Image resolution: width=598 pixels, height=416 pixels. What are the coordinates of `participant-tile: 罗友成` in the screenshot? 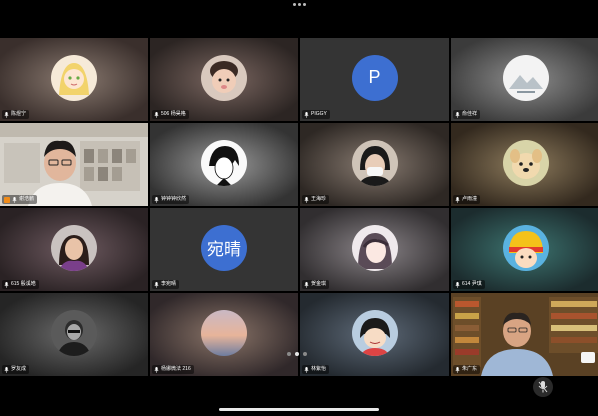 It's located at (74, 334).